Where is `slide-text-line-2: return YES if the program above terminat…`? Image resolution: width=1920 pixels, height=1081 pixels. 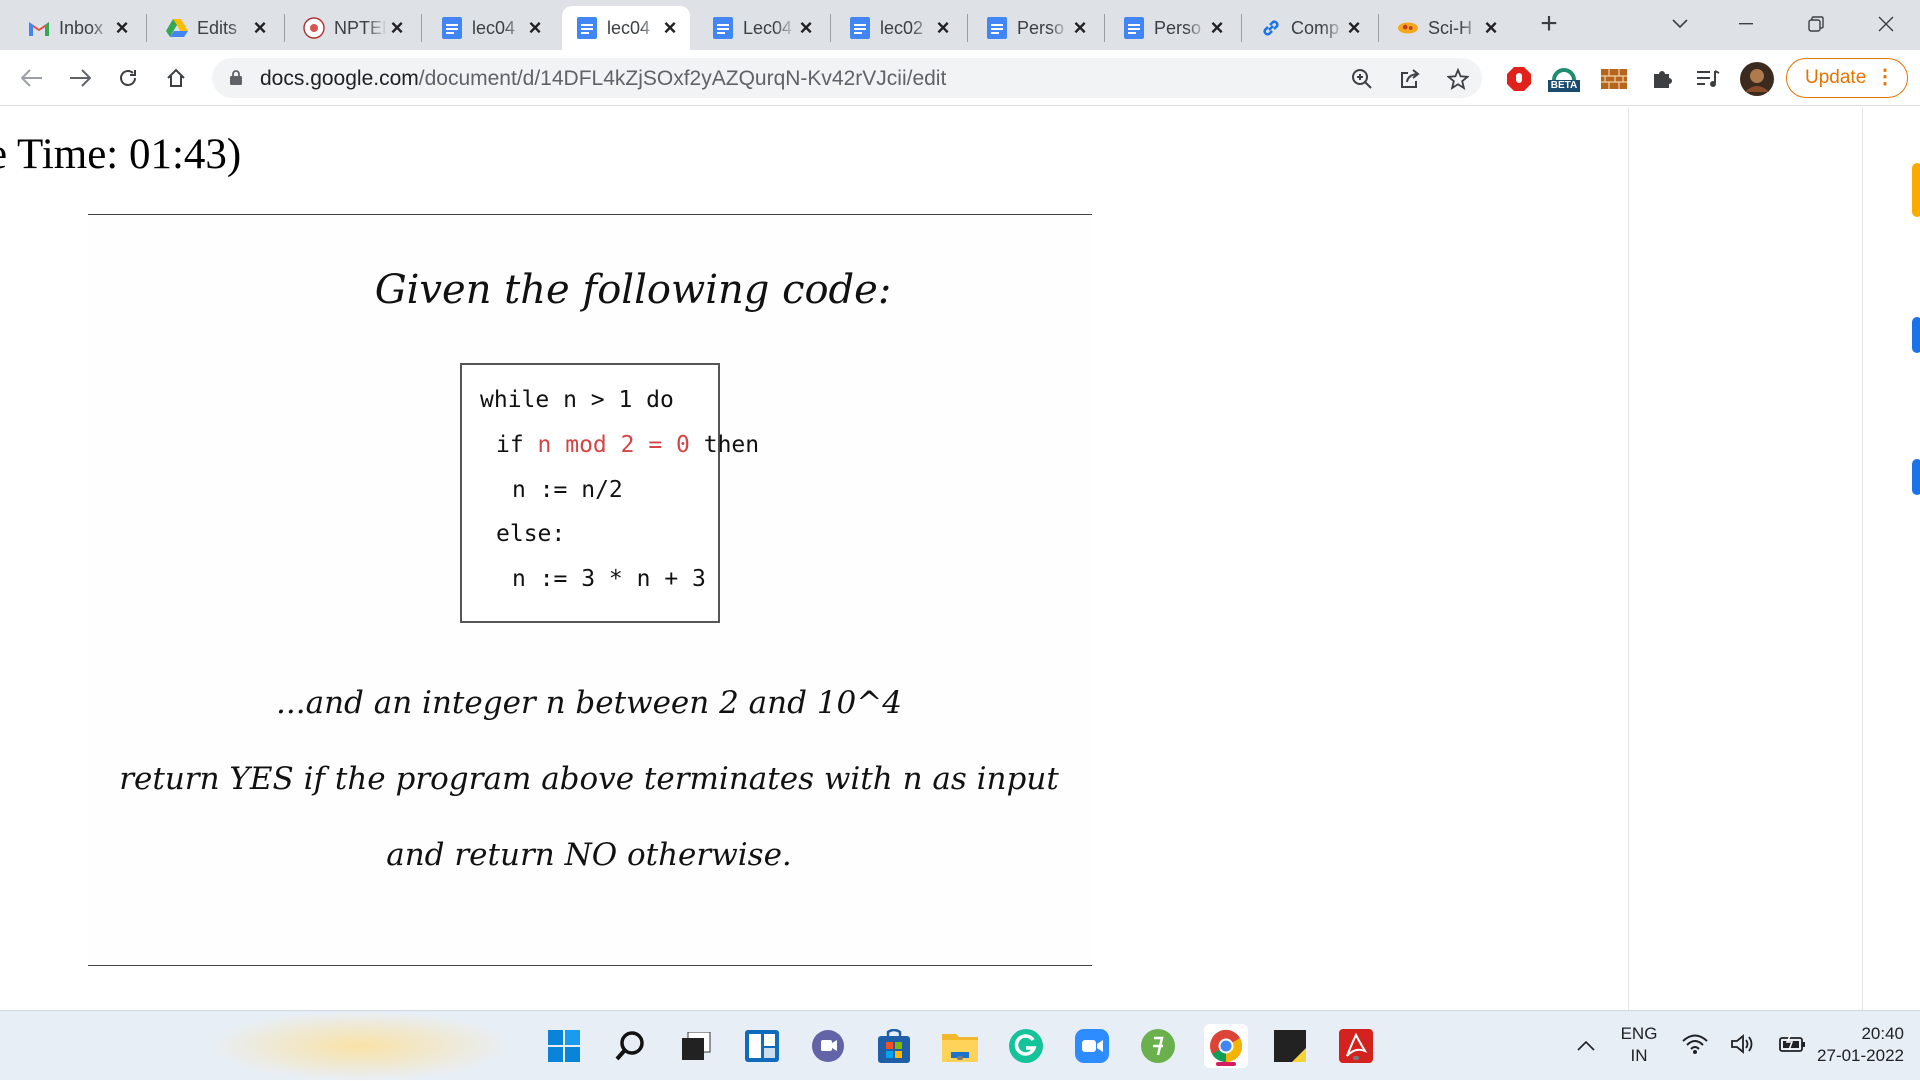 slide-text-line-2: return YES if the program above terminat… is located at coordinates (589, 779).